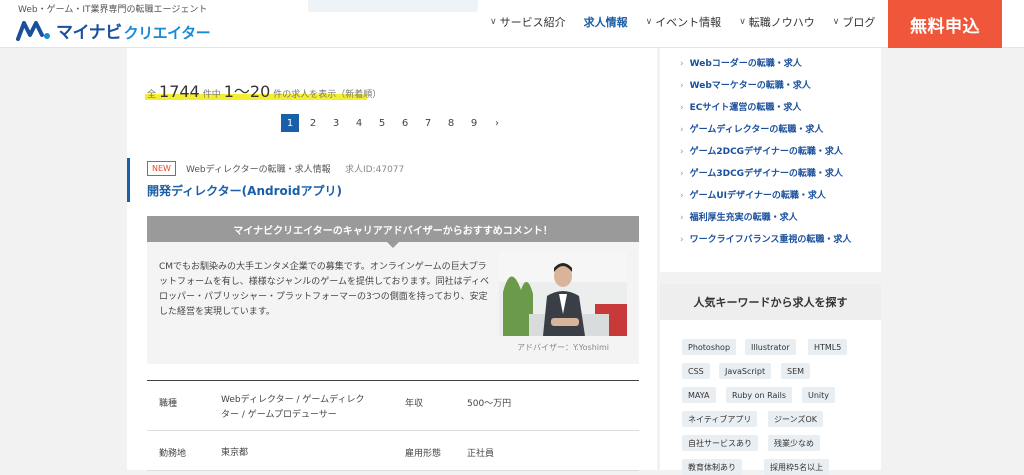 The width and height of the screenshot is (1024, 475). Describe the element at coordinates (777, 22) in the screenshot. I see `nav-item-knowhow: ∨ 転職ノウハウ` at that location.